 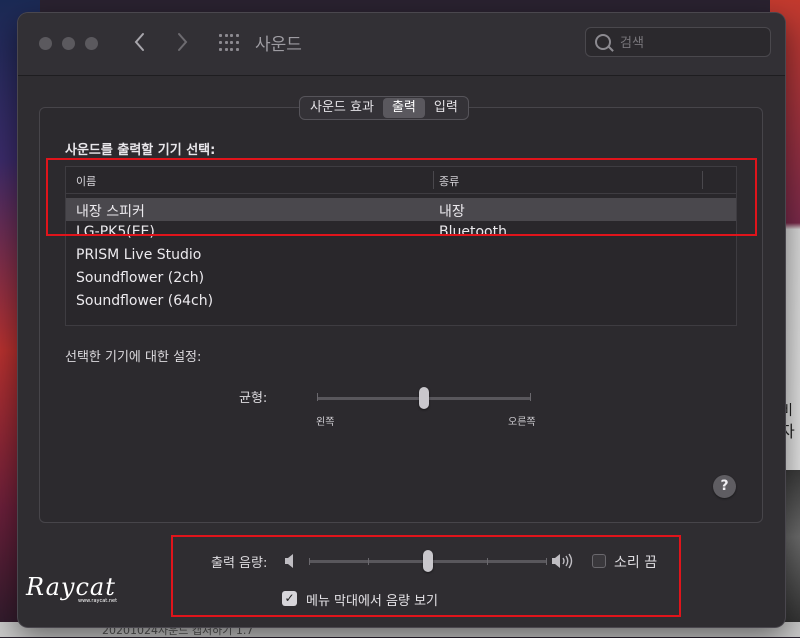 What do you see at coordinates (140, 150) in the screenshot?
I see `output-device-section-label: 사운드를 출력할 기기 선택:` at bounding box center [140, 150].